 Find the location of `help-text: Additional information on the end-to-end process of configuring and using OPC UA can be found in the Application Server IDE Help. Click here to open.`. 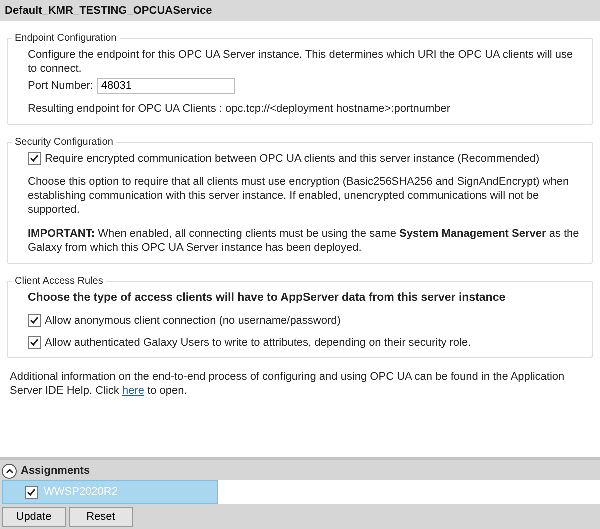

help-text: Additional information on the end-to-end process of configuring and using OPC UA can be found in the Application Server IDE Help. Click here to open. is located at coordinates (287, 384).